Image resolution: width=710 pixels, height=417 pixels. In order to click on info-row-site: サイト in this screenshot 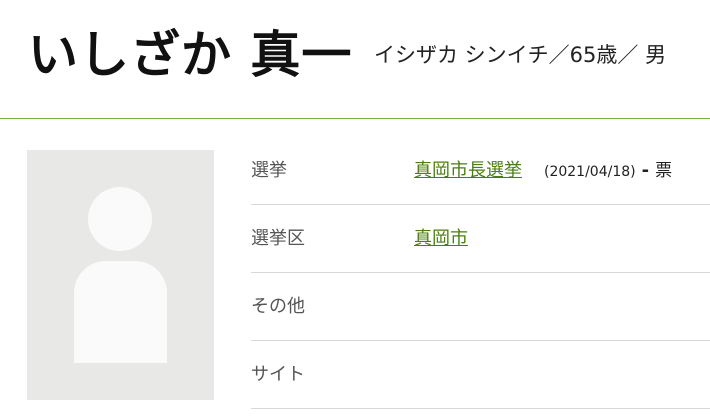, I will do `click(480, 375)`.